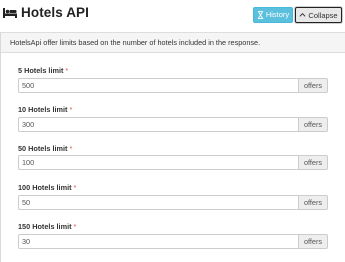  Describe the element at coordinates (10, 12) in the screenshot. I see `bed-icon` at that location.